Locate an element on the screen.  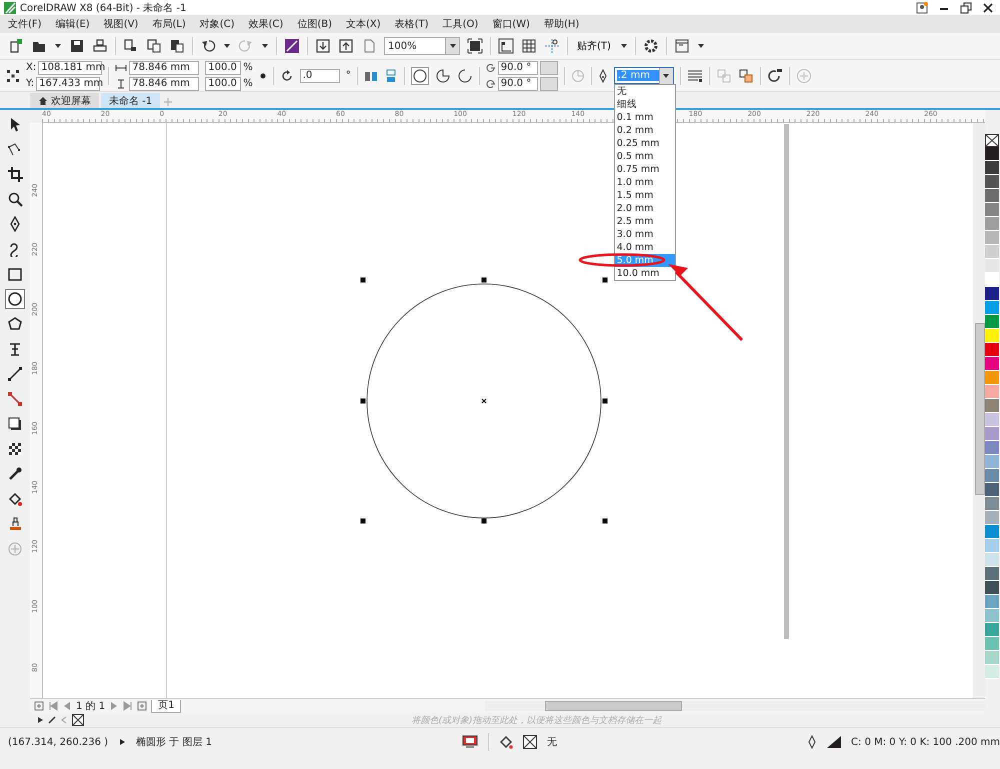
horizontal-scrollbar is located at coordinates (735, 706).